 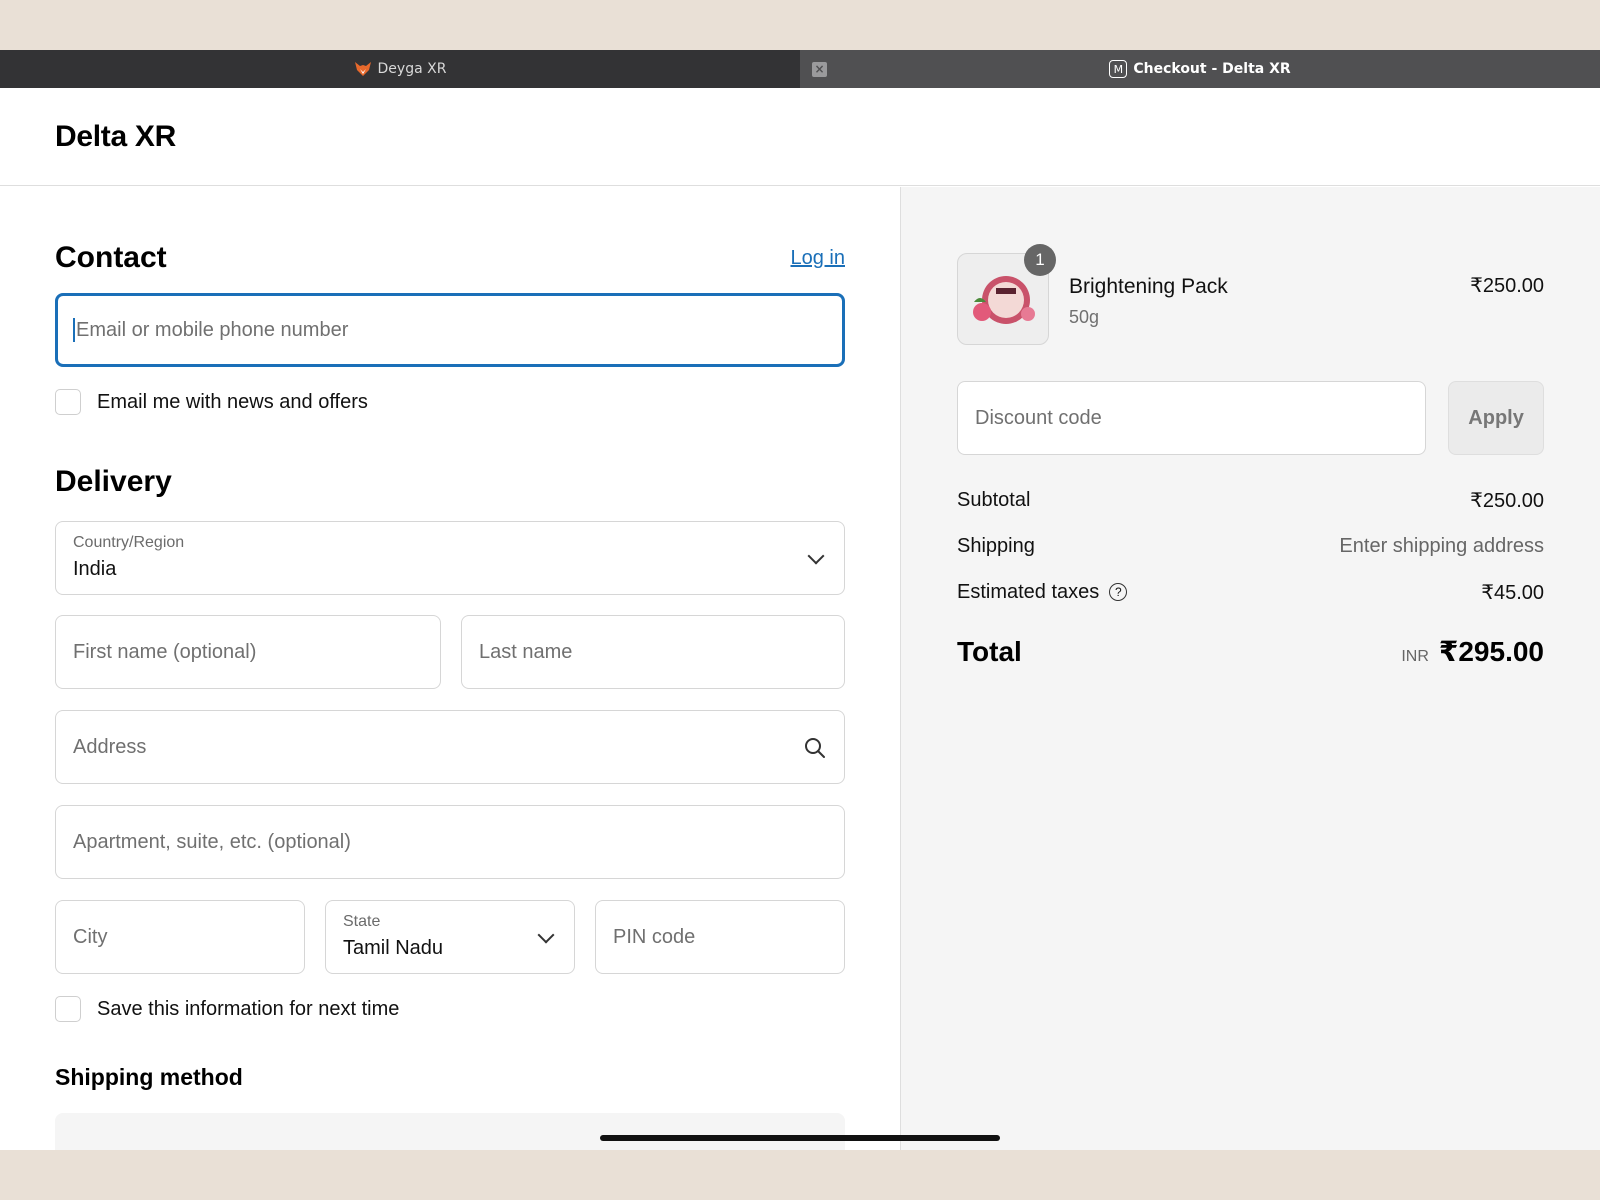 I want to click on m-favicon-icon: M, so click(x=1118, y=69).